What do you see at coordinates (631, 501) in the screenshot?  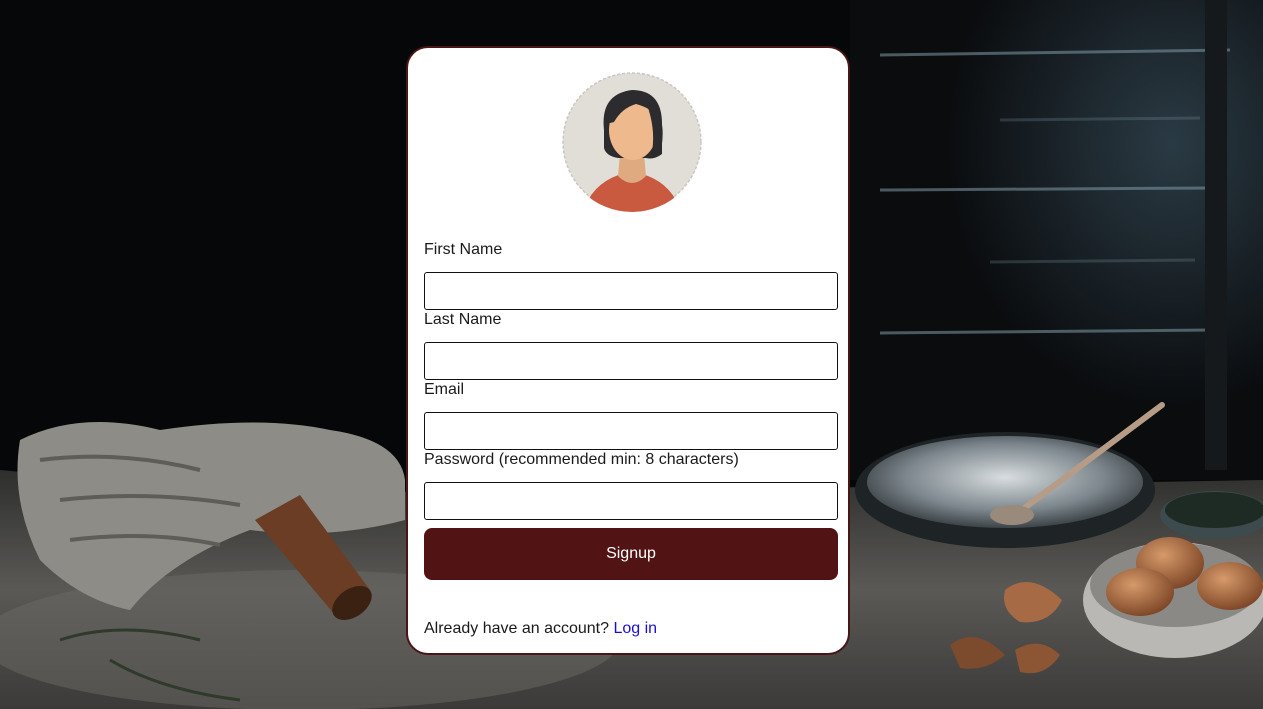 I see `password-input` at bounding box center [631, 501].